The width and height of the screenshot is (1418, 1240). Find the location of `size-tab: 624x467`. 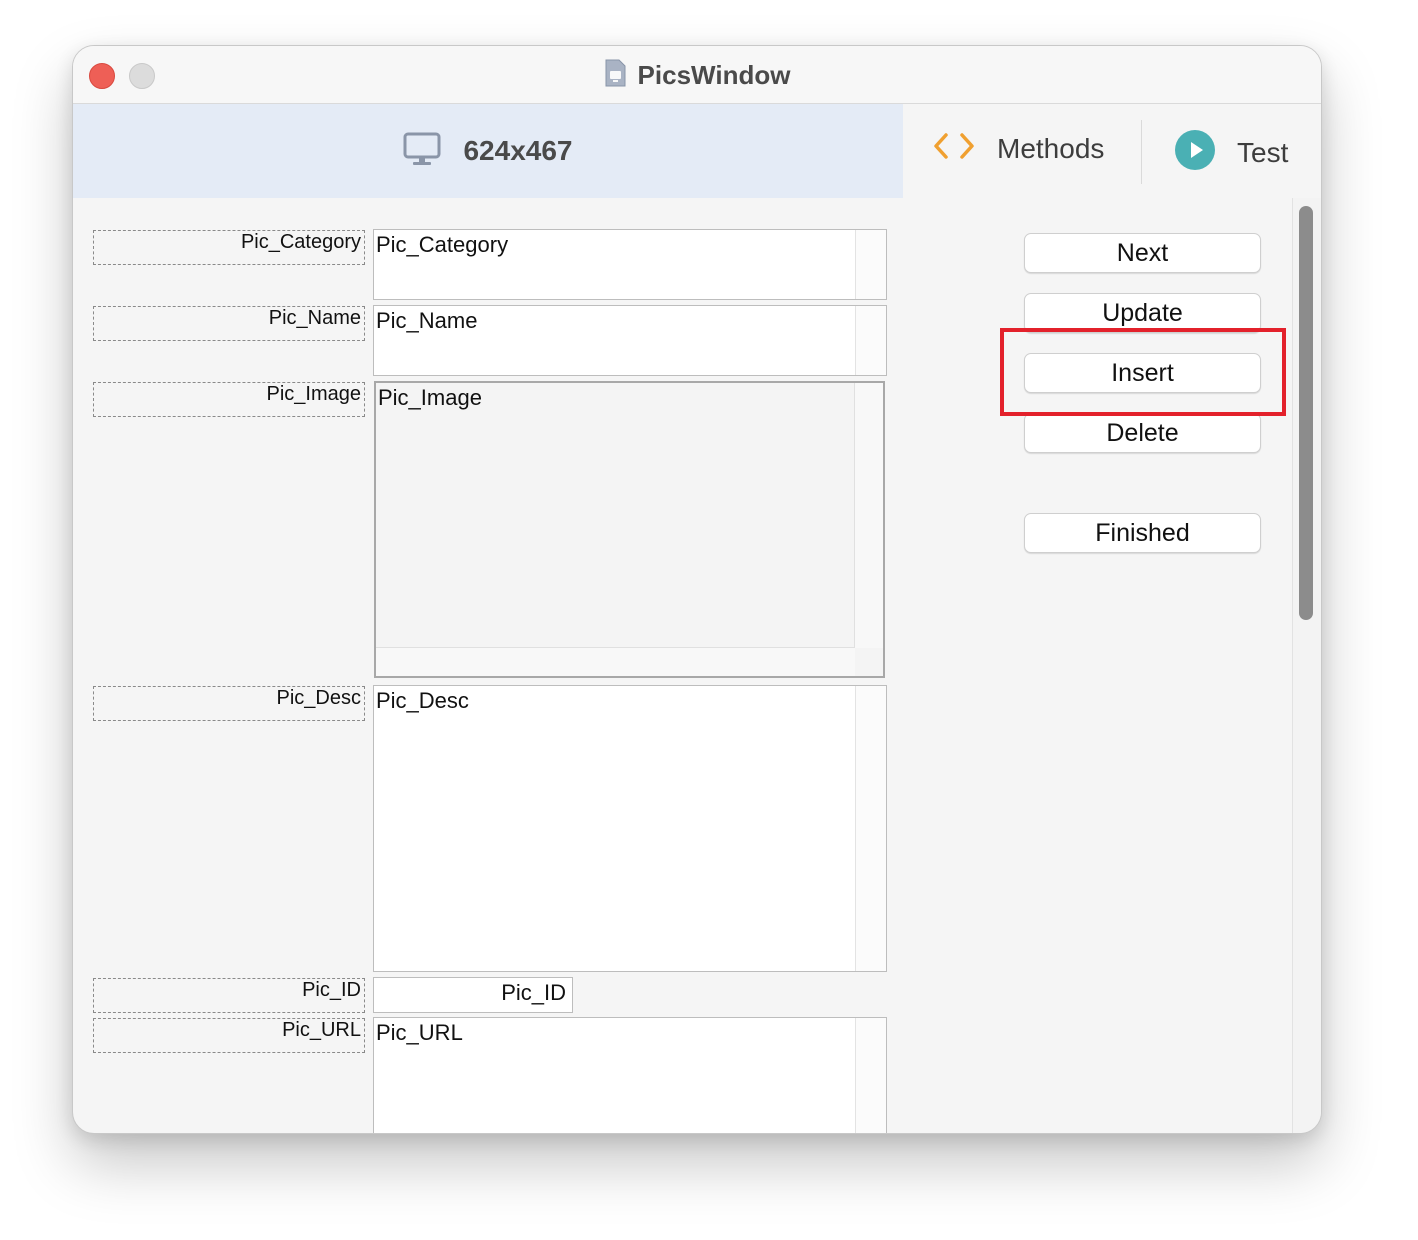

size-tab: 624x467 is located at coordinates (488, 151).